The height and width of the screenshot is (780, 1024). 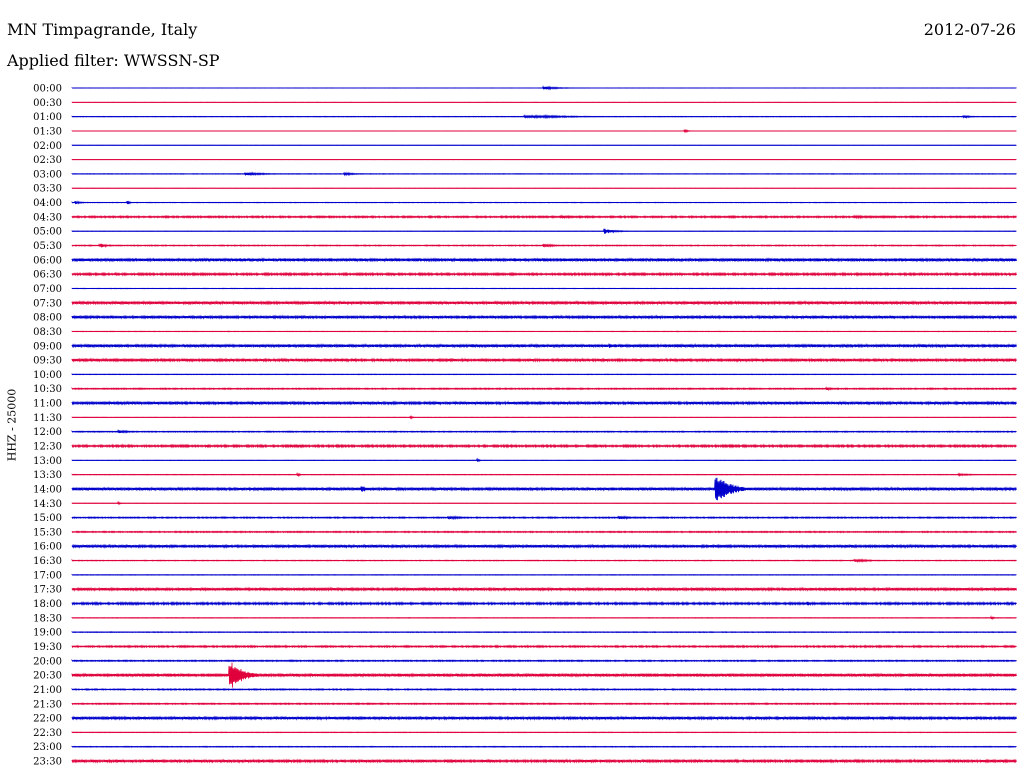 What do you see at coordinates (47, 389) in the screenshot?
I see `time-label: 10:30` at bounding box center [47, 389].